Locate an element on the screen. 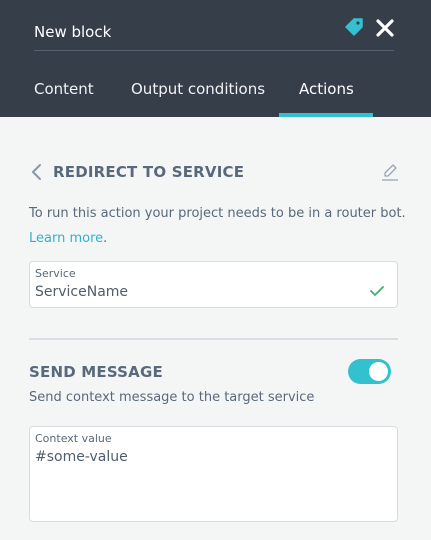 This screenshot has width=431, height=540. close-icon is located at coordinates (385, 28).